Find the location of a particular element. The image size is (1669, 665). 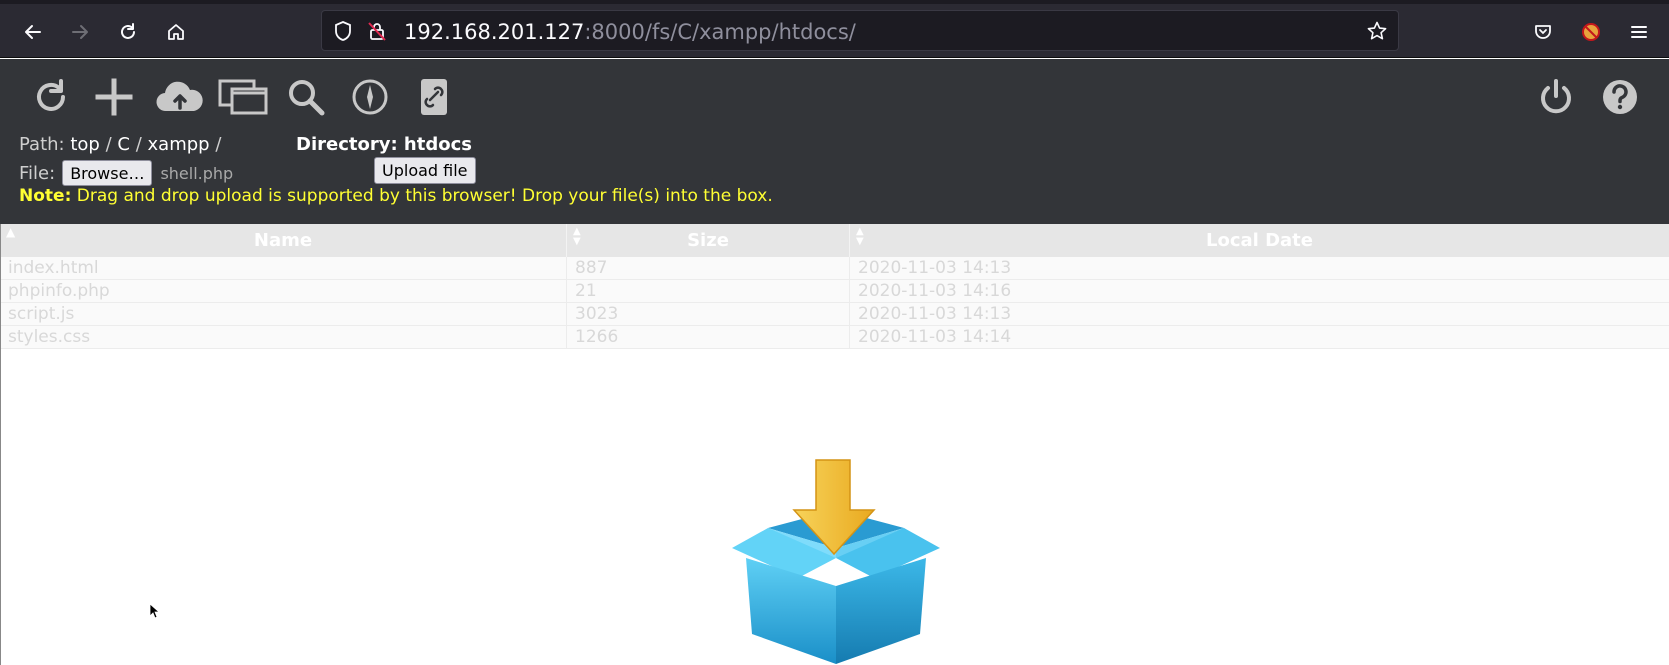

link-tool-button is located at coordinates (434, 97).